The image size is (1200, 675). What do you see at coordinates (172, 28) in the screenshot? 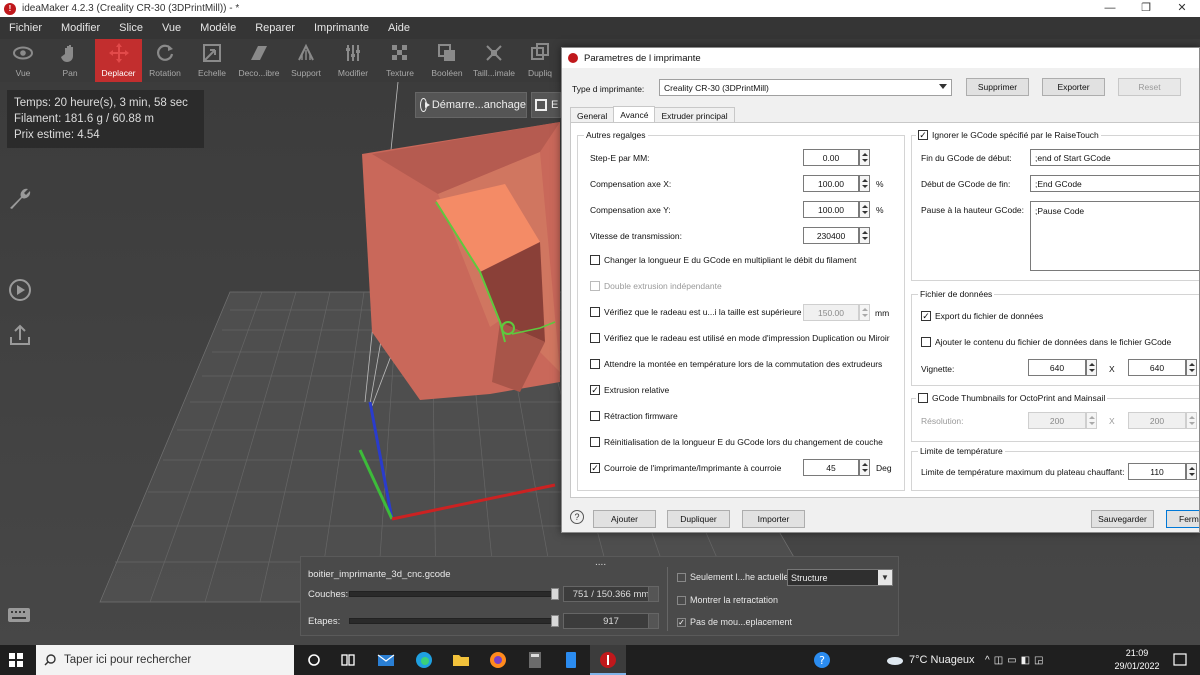
I see `menu-vue: Vue` at bounding box center [172, 28].